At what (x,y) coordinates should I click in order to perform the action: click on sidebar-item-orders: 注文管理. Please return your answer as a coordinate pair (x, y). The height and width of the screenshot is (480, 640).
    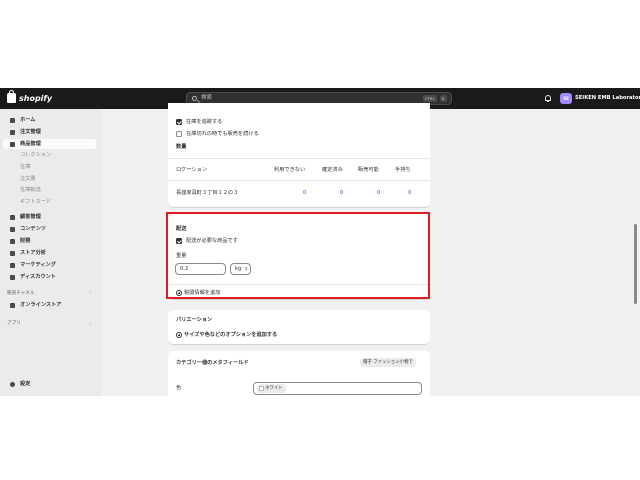
    Looking at the image, I should click on (49, 132).